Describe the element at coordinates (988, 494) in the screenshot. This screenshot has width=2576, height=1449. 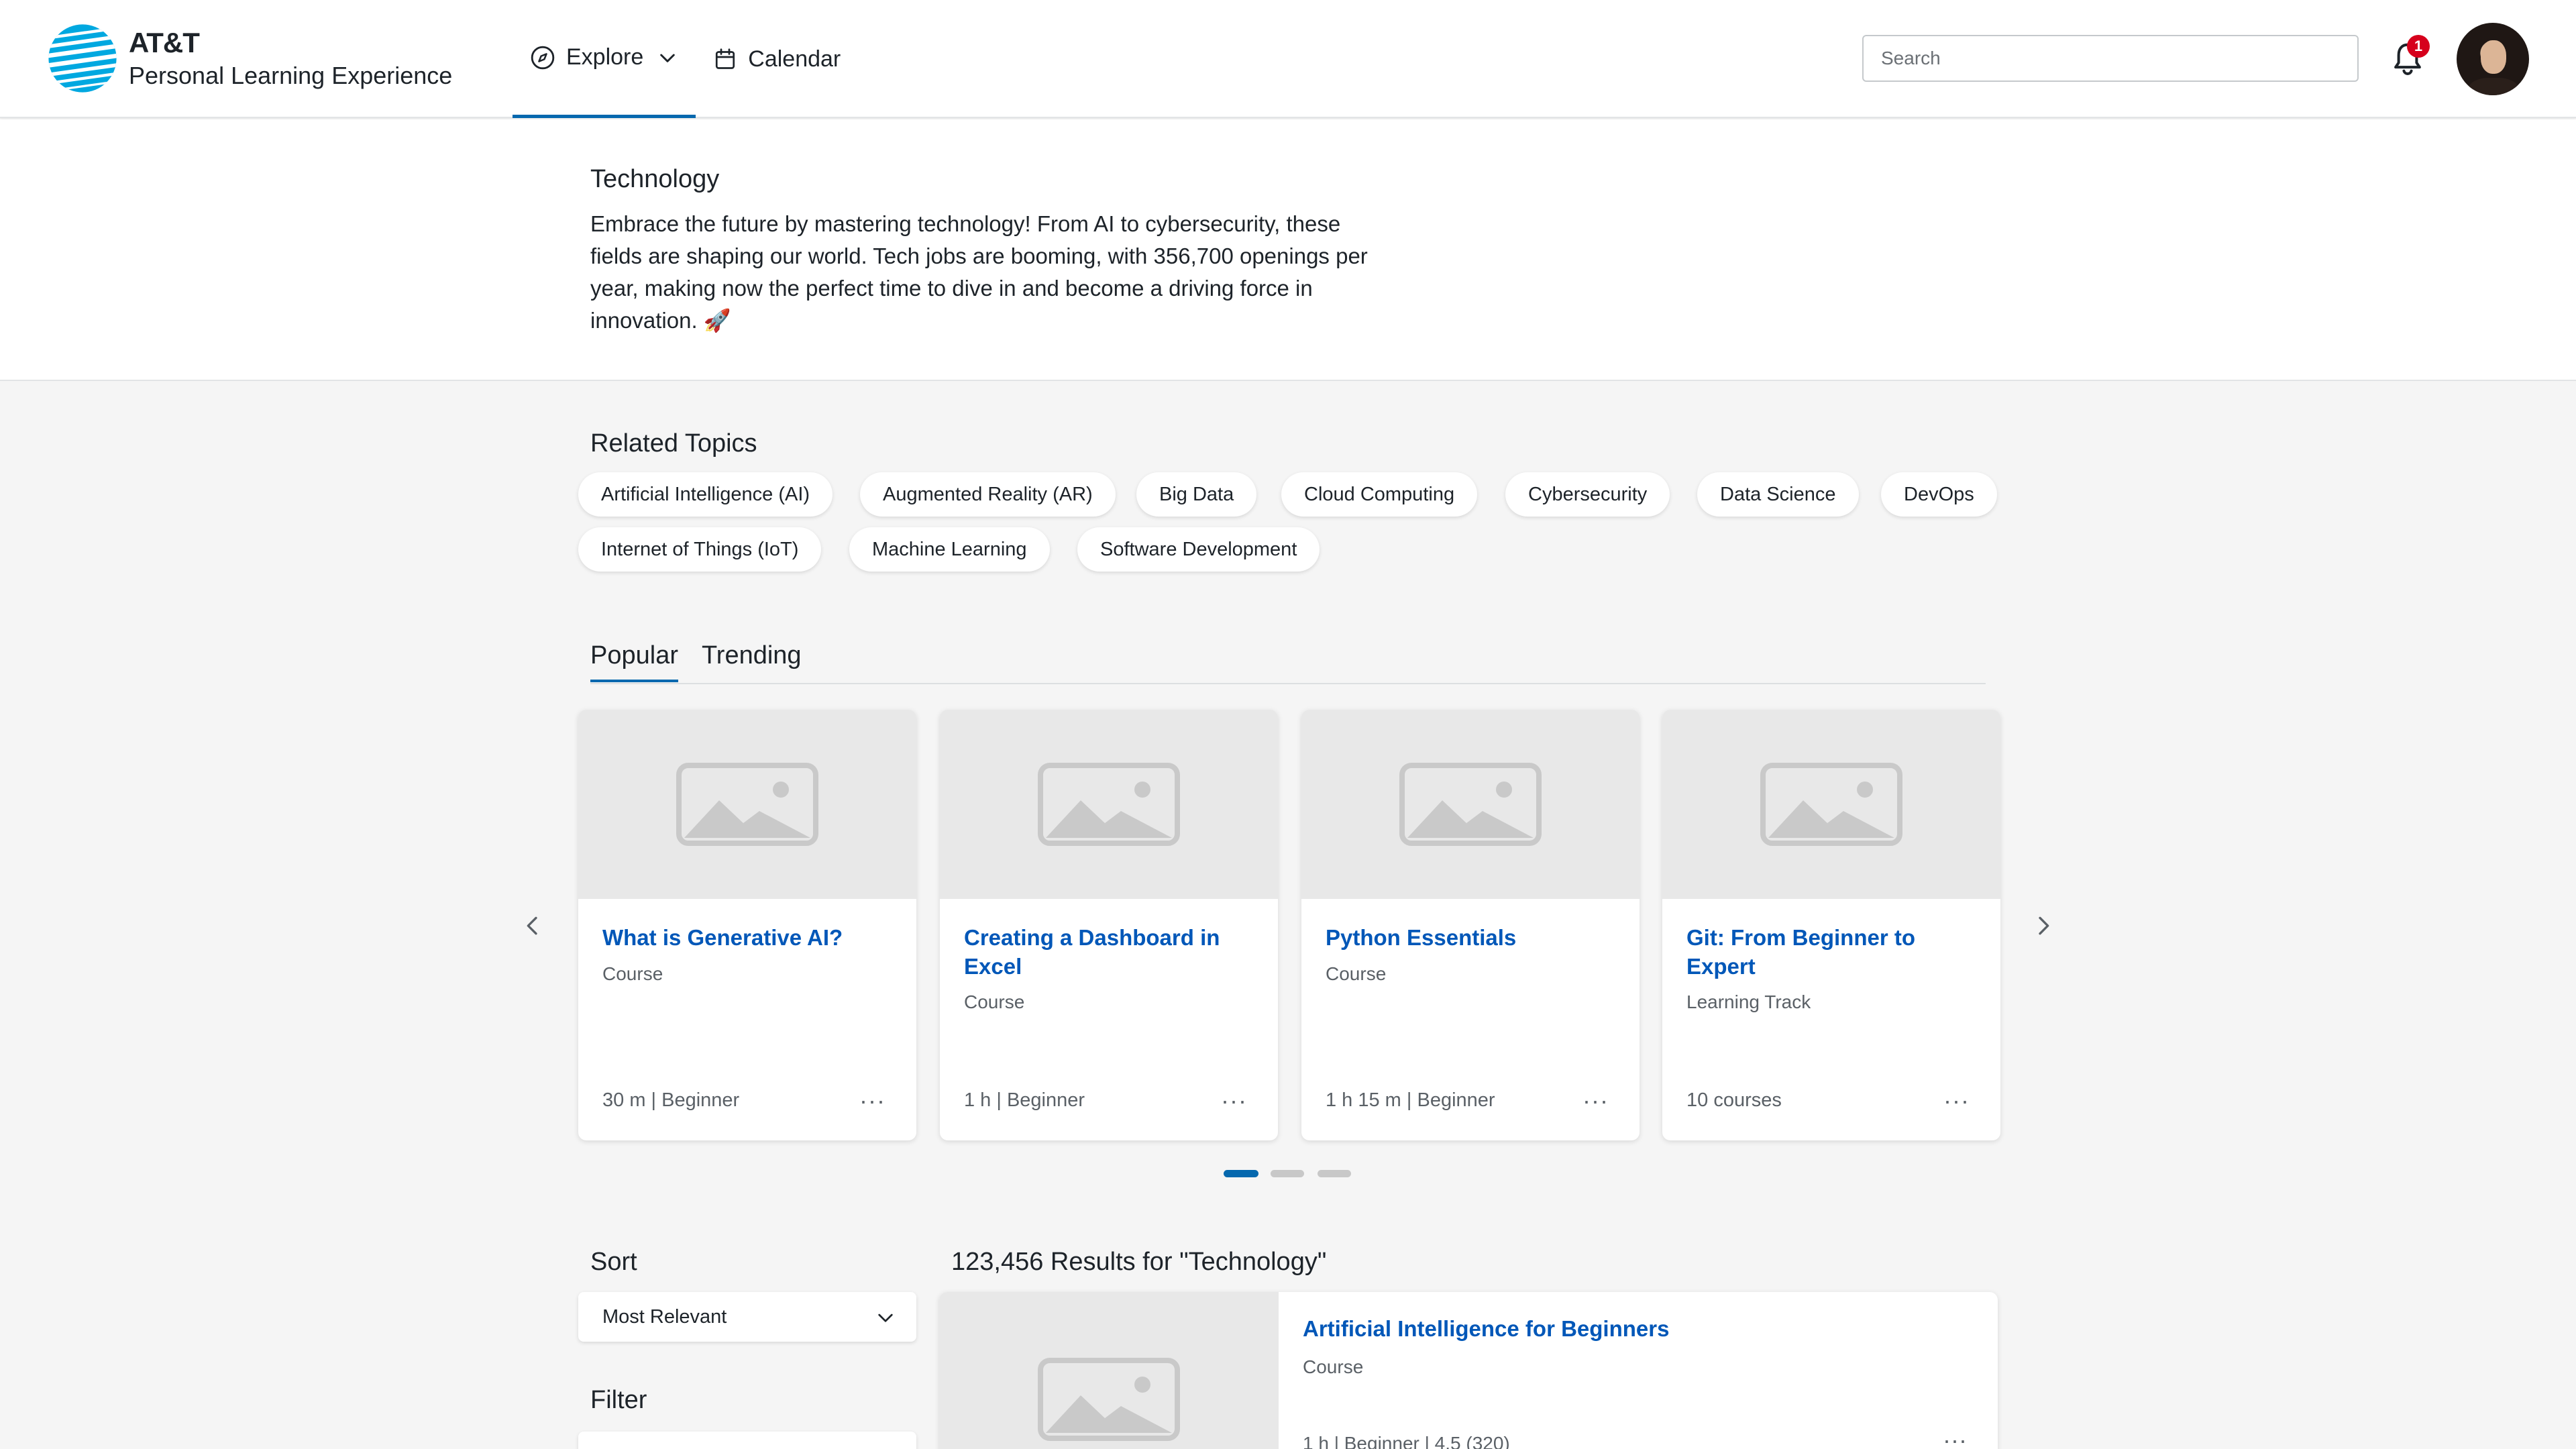
I see `topic-chip-ar: Augmented Reality (AR)` at that location.